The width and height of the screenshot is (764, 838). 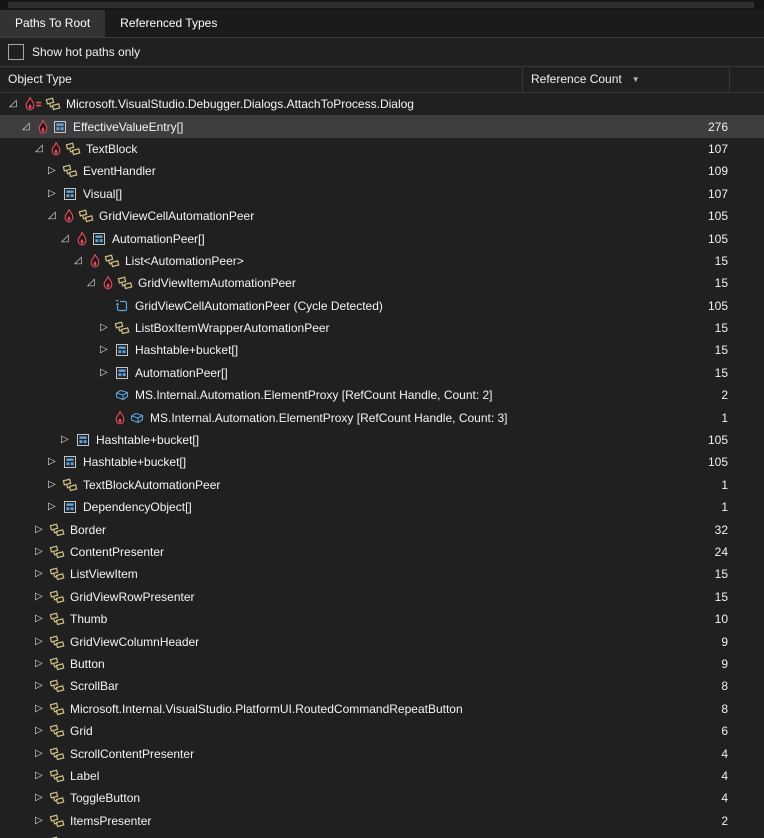 What do you see at coordinates (40, 79) in the screenshot?
I see `column-header-object-type: Object Type` at bounding box center [40, 79].